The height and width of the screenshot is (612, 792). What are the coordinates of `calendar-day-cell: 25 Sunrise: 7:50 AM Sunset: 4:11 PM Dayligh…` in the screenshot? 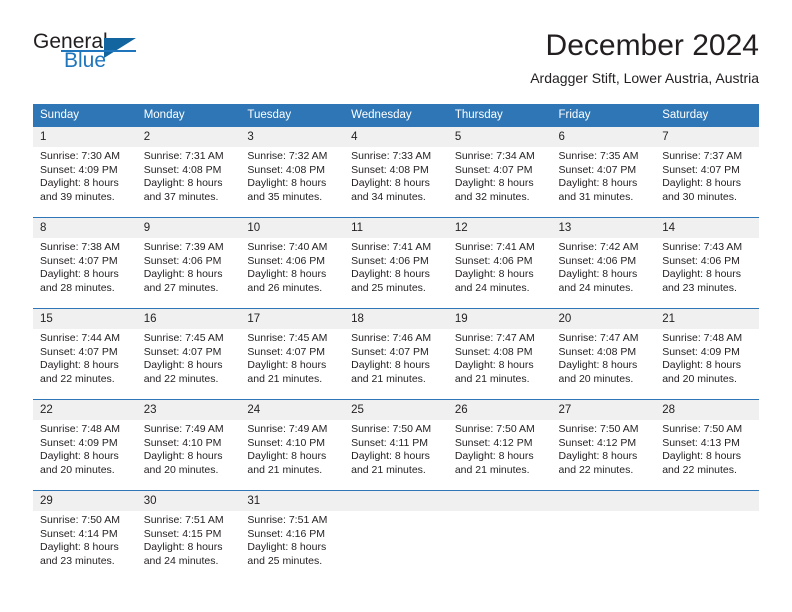 It's located at (396, 445).